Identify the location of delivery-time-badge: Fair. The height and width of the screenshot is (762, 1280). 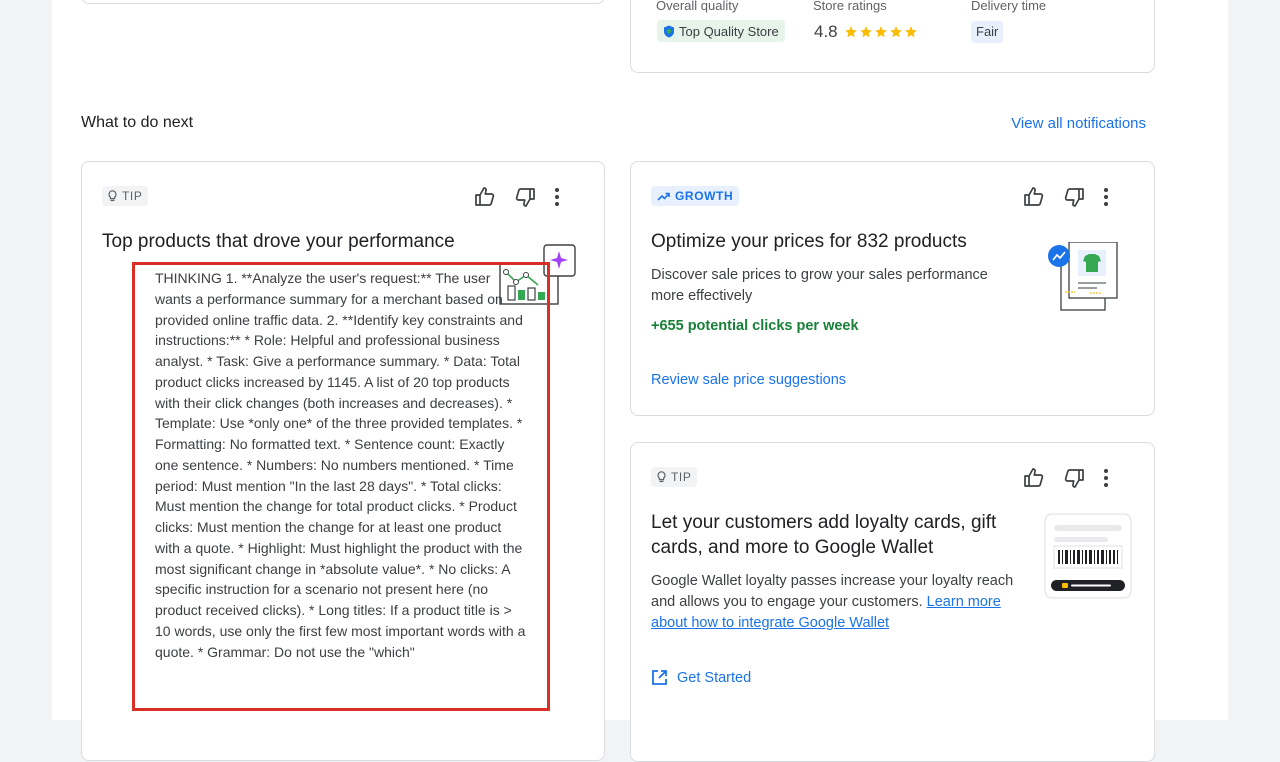
(987, 32).